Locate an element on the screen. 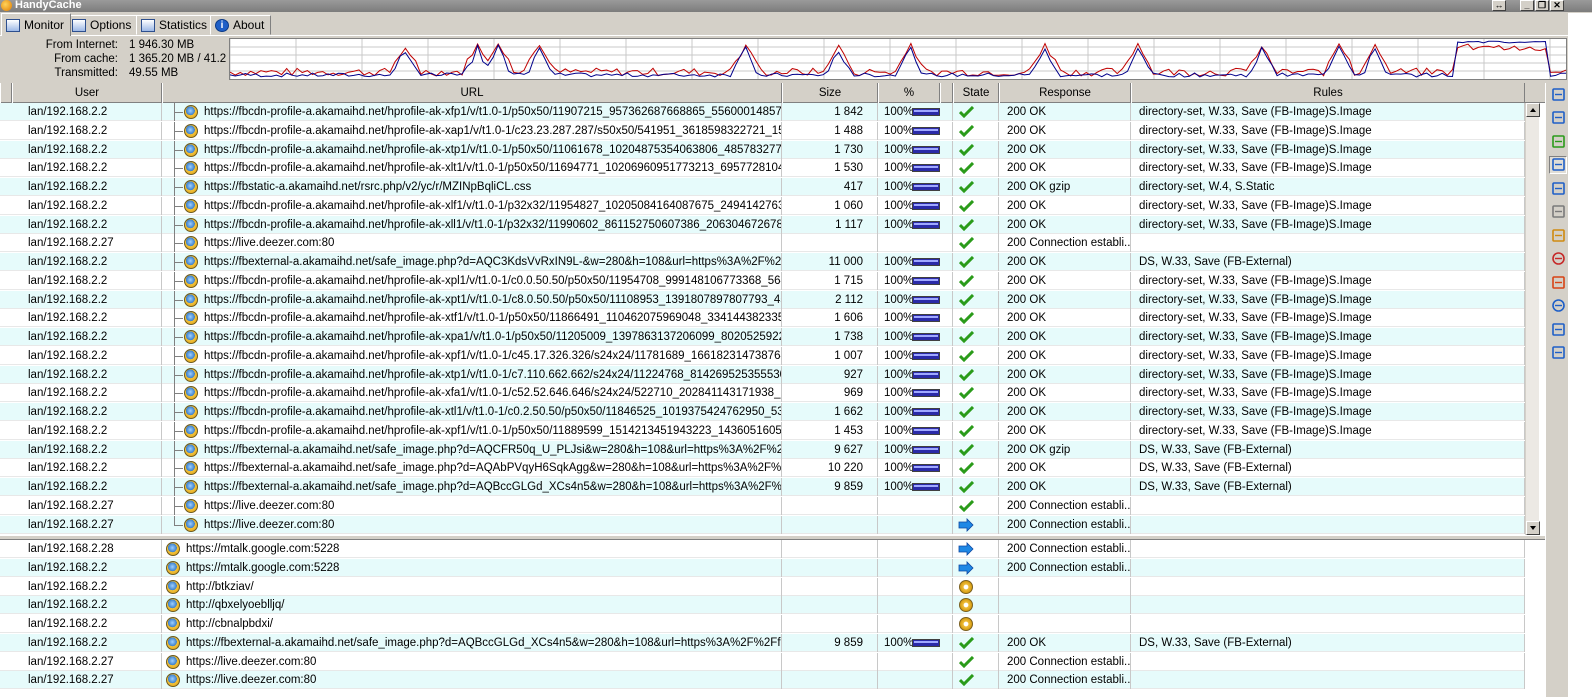 The image size is (1592, 697). tab-statistics: Statistics is located at coordinates (175, 25).